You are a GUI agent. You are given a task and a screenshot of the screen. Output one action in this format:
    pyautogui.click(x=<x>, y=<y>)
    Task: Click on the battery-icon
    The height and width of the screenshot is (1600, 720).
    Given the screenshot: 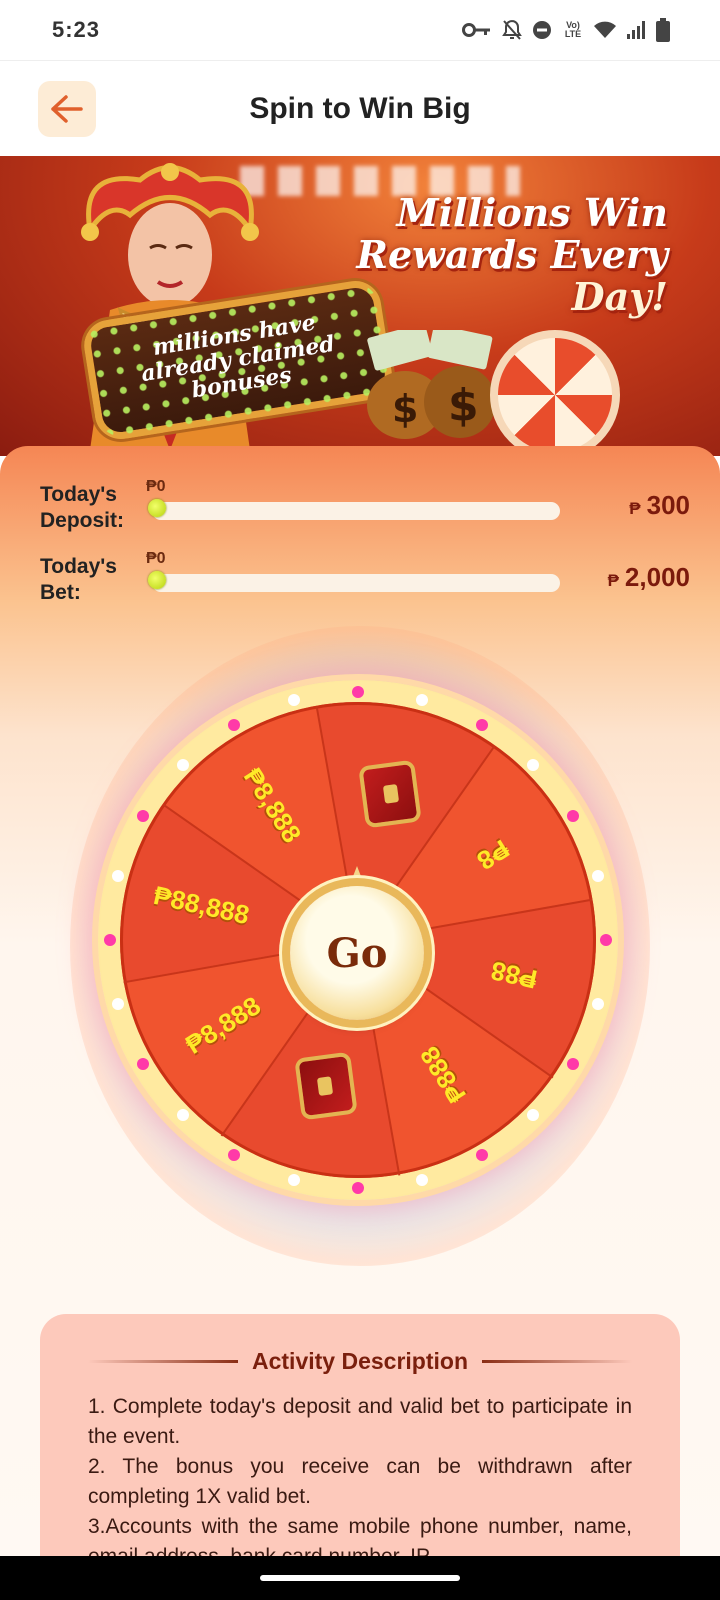 What is the action you would take?
    pyautogui.click(x=663, y=30)
    